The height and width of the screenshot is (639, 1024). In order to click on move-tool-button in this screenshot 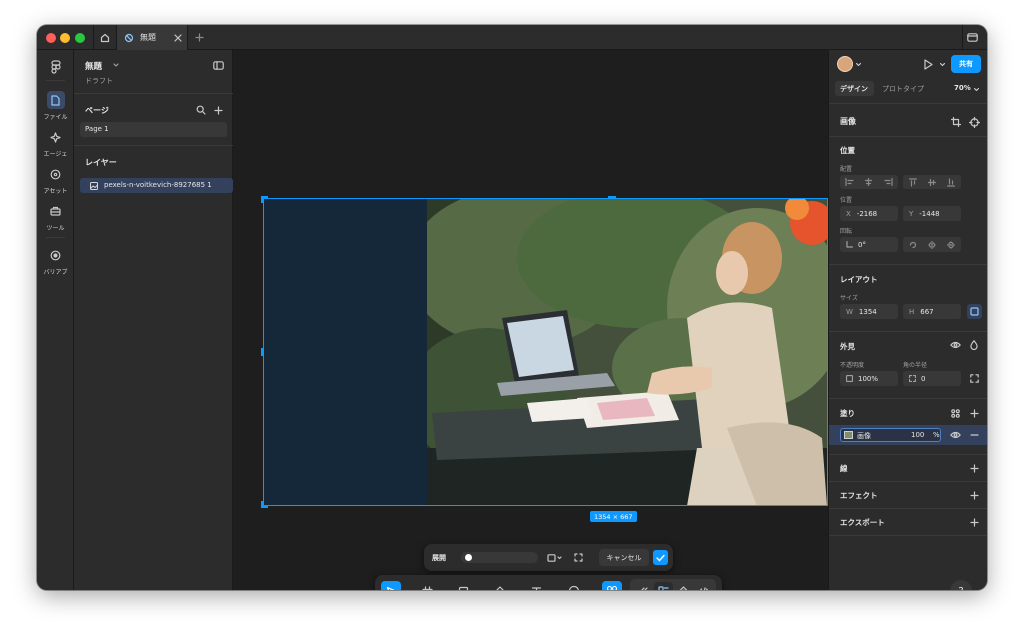, I will do `click(391, 585)`.